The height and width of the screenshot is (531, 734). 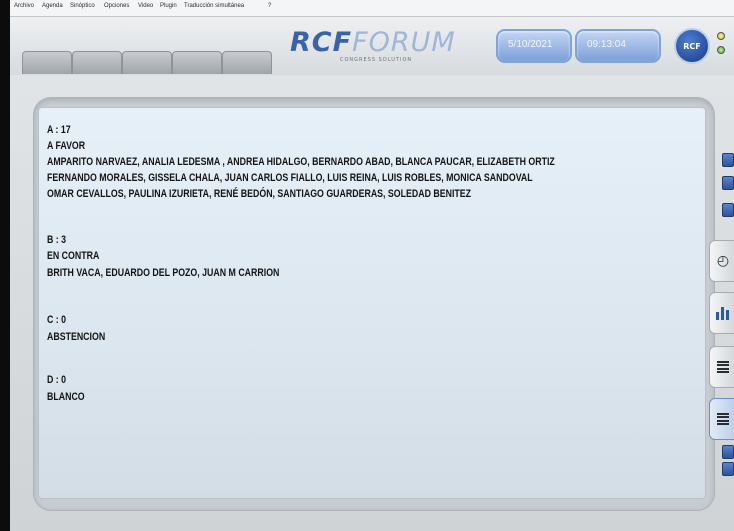 I want to click on menu-opciones: Opciones, so click(x=116, y=6).